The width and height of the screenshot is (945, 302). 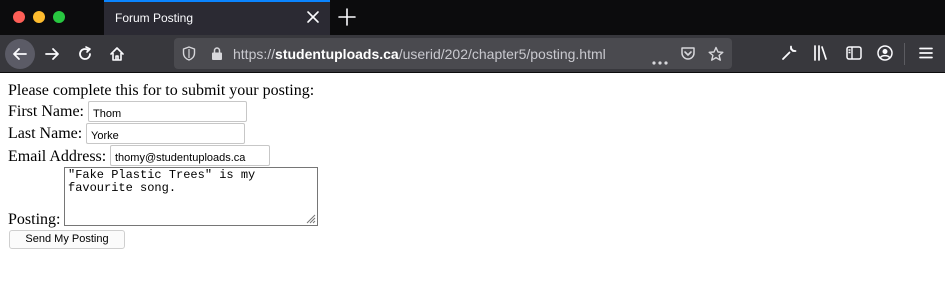 I want to click on close-icon, so click(x=313, y=17).